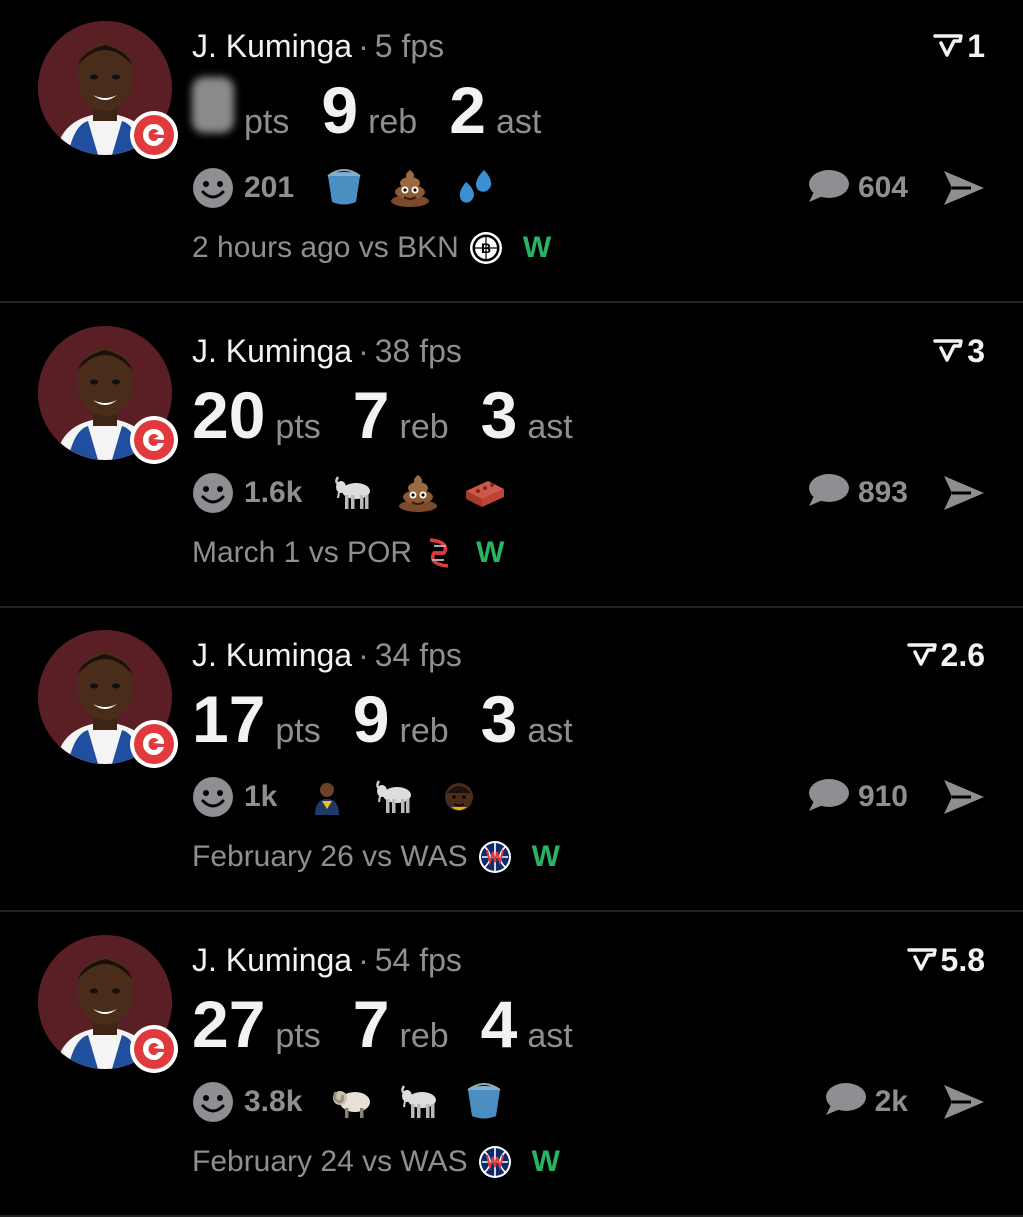 This screenshot has width=1023, height=1217. I want to click on vote-score: 3, so click(959, 351).